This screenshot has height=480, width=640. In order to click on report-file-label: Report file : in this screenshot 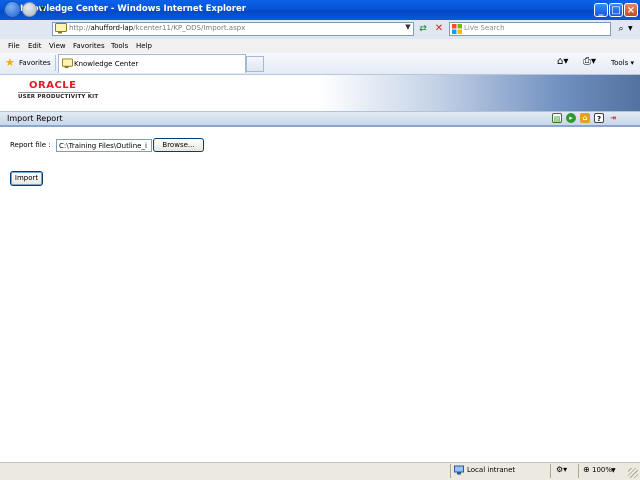, I will do `click(30, 145)`.